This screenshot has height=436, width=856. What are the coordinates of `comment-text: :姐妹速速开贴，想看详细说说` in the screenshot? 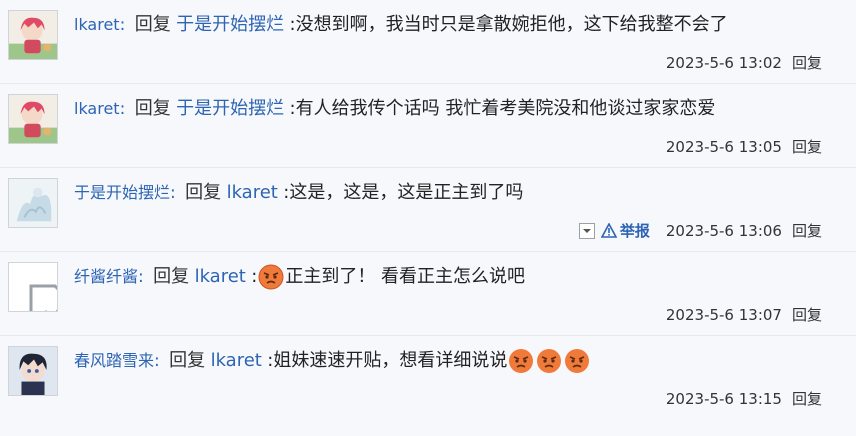 It's located at (387, 360).